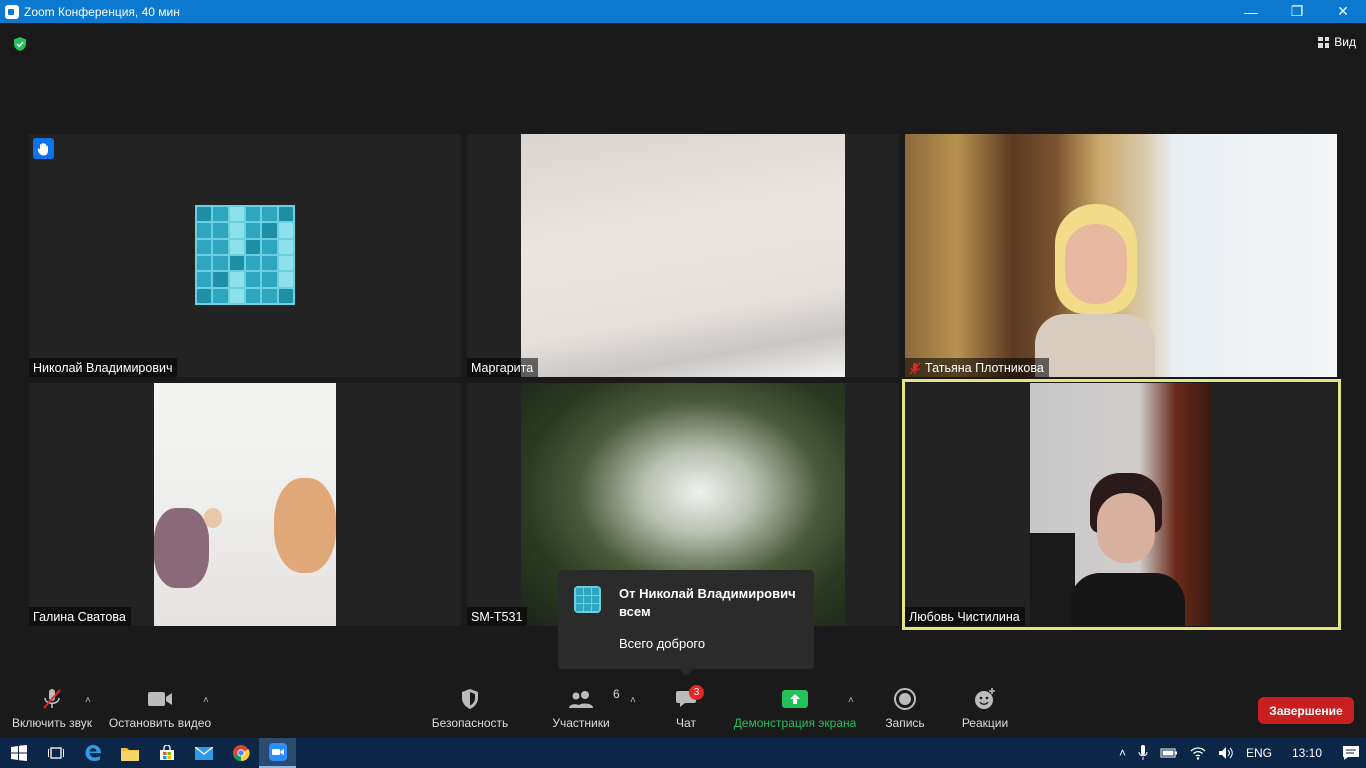 Image resolution: width=1366 pixels, height=768 pixels. Describe the element at coordinates (587, 599) in the screenshot. I see `sender-avatar` at that location.